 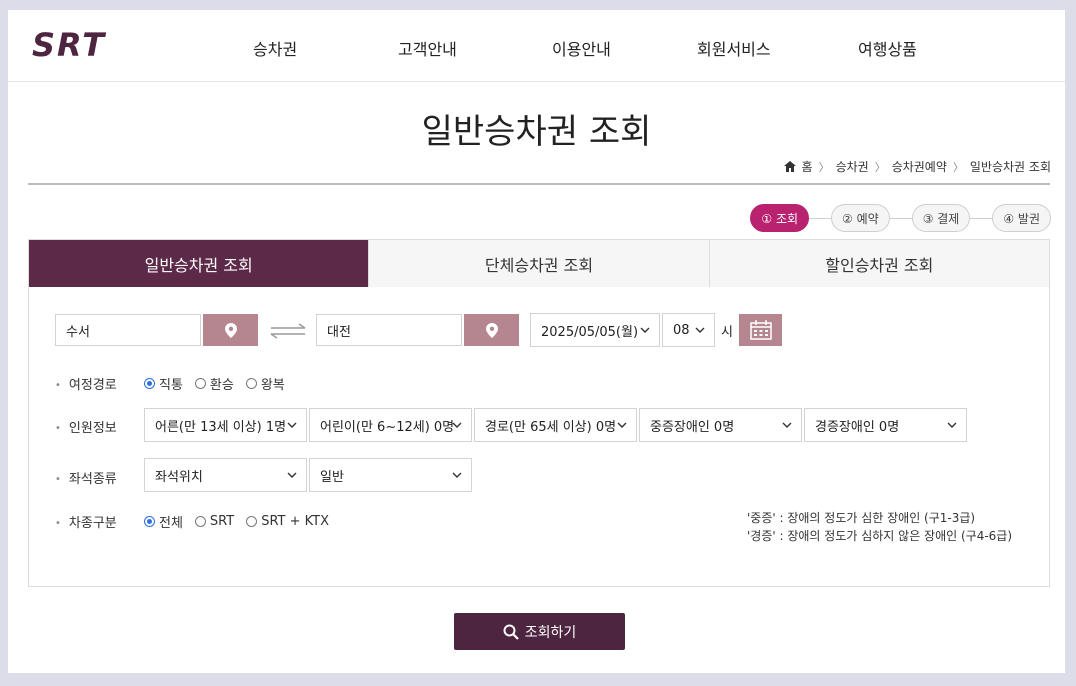 I want to click on nav-item-usage: 이용안내, so click(x=581, y=48).